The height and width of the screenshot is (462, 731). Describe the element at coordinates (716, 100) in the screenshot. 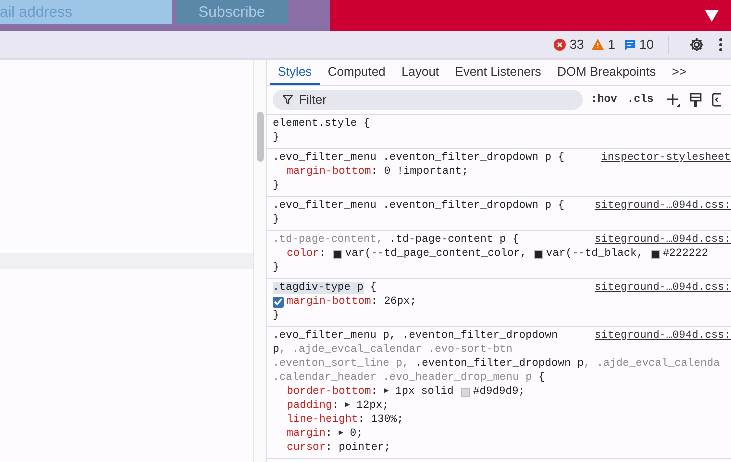

I see `sidebar-toggle-icon` at that location.